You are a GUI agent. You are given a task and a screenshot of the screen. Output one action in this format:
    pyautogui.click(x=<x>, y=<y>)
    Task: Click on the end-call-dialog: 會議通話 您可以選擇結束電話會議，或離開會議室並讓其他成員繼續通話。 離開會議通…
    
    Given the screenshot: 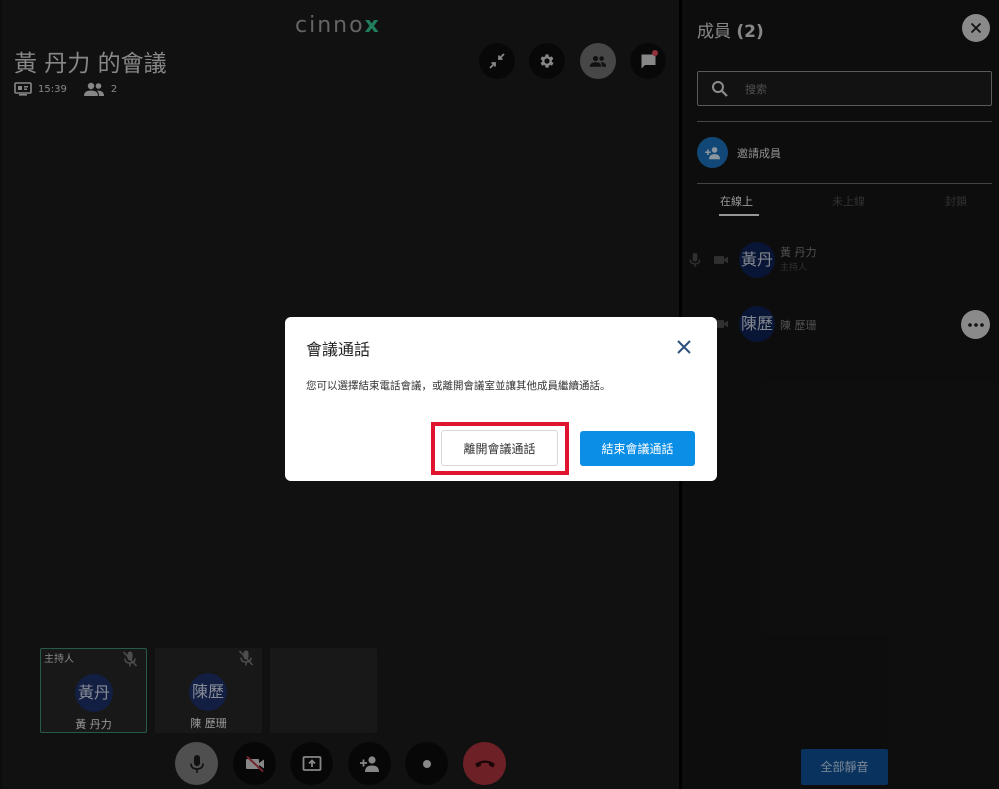 What is the action you would take?
    pyautogui.click(x=501, y=399)
    